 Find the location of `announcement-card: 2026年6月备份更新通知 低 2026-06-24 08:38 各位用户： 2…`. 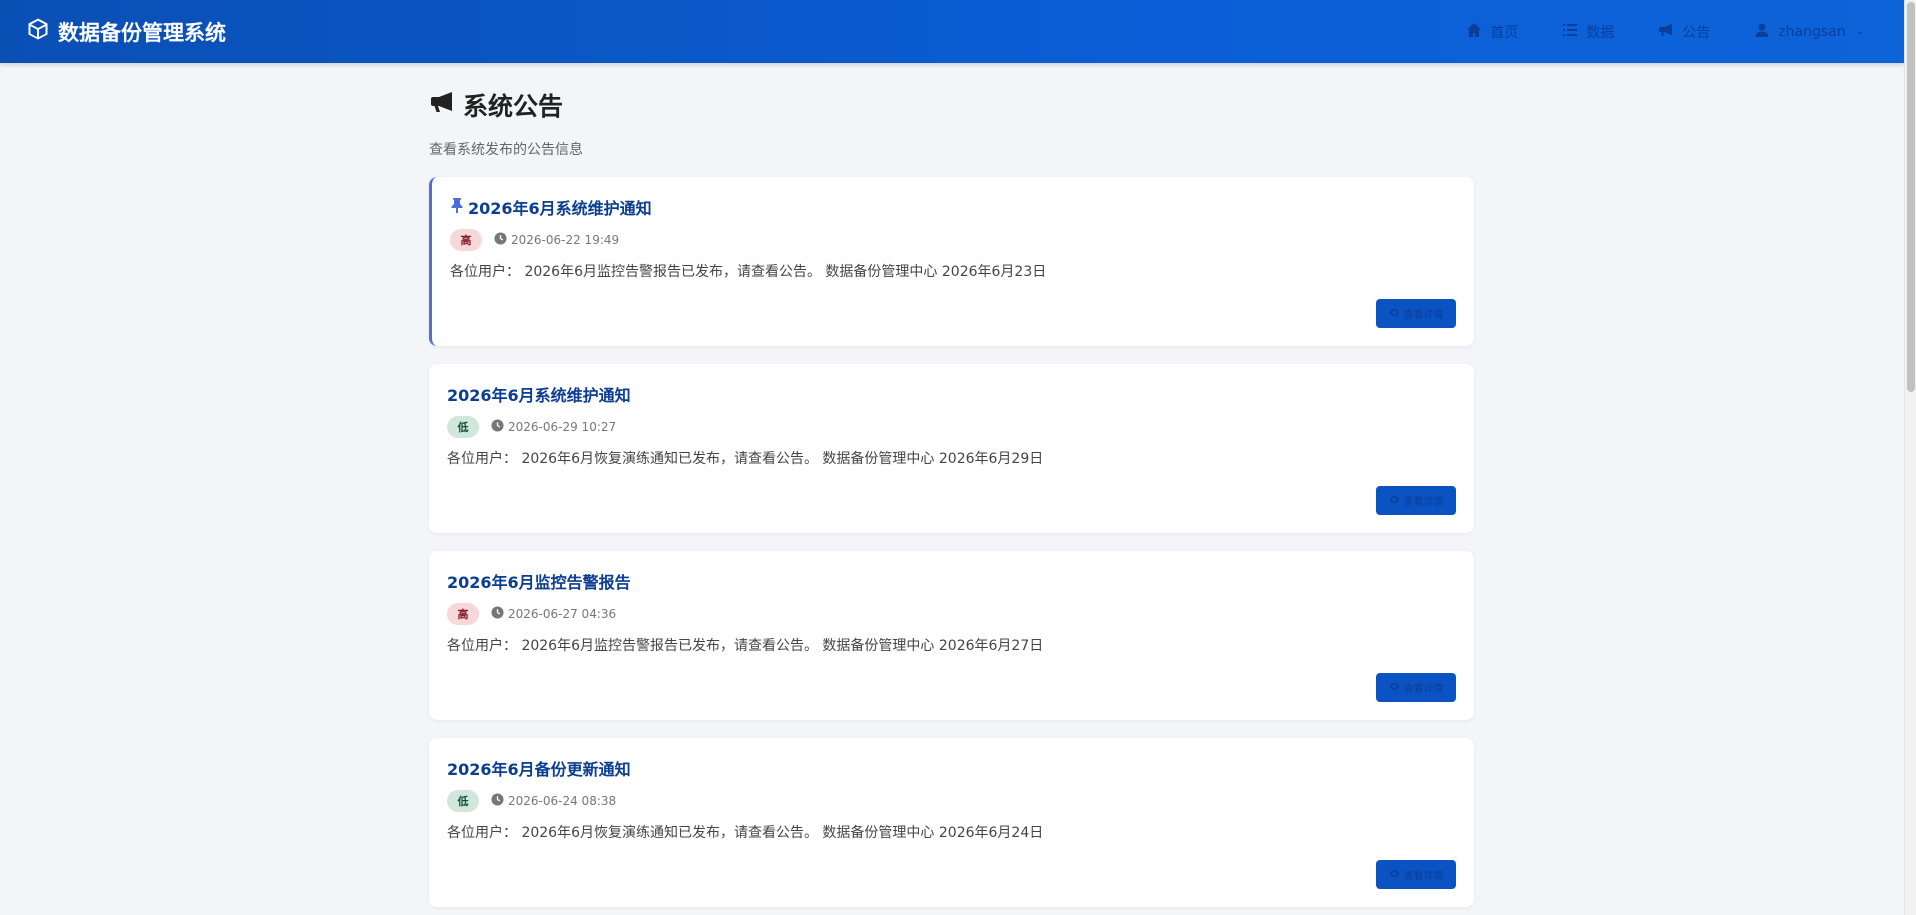

announcement-card: 2026年6月备份更新通知 低 2026-06-24 08:38 各位用户： 2… is located at coordinates (951, 822).